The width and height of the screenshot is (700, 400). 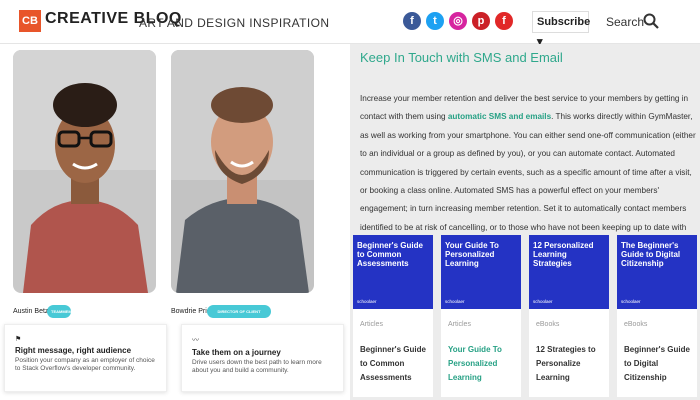 What do you see at coordinates (30, 21) in the screenshot?
I see `logo-mark: CB` at bounding box center [30, 21].